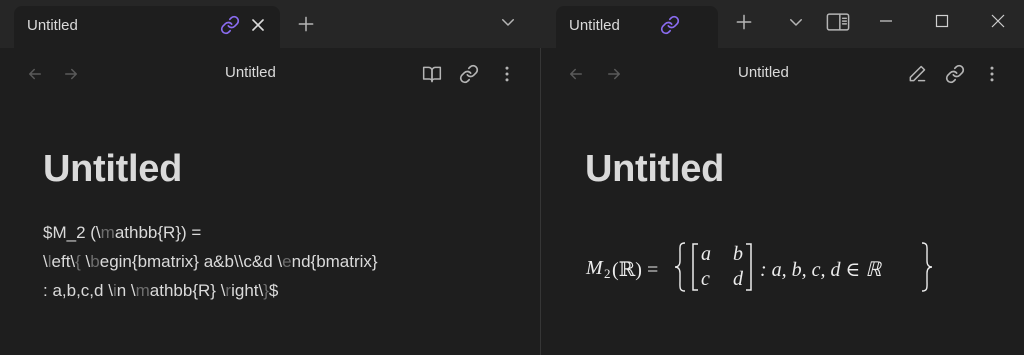  Describe the element at coordinates (695, 267) in the screenshot. I see `left-bracket-icon` at that location.